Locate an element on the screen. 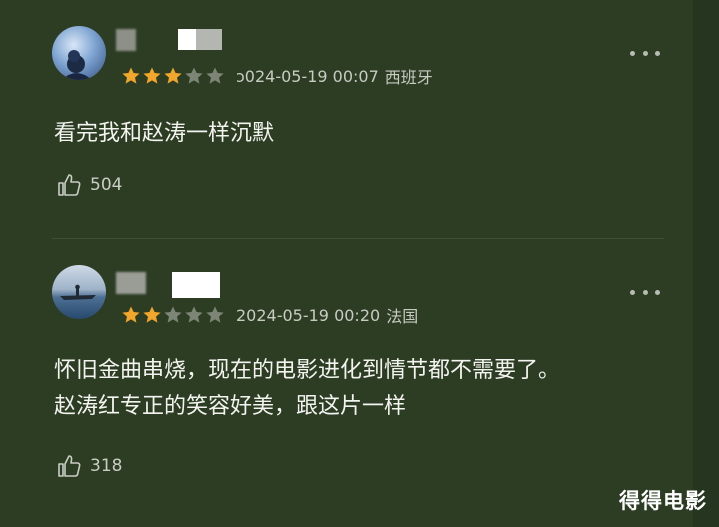  comment-location: 法国 is located at coordinates (402, 316).